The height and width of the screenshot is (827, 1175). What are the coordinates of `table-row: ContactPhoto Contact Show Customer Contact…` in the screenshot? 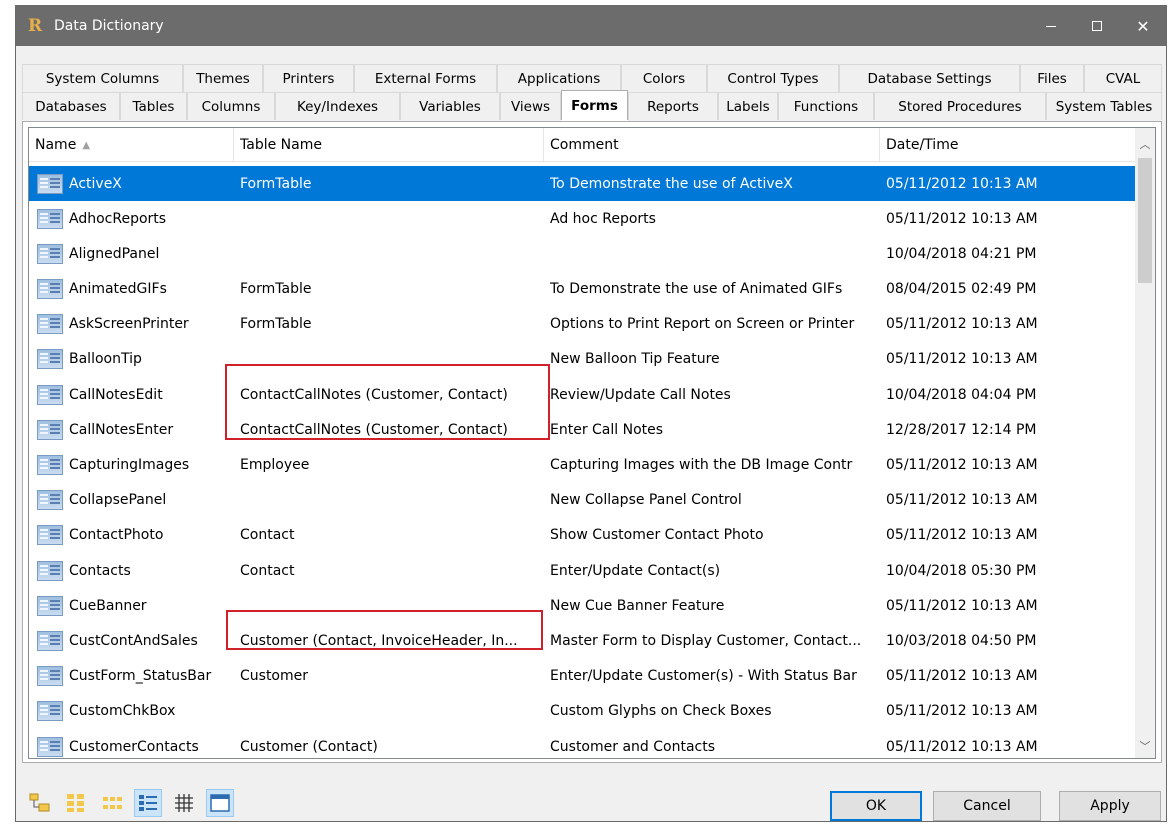 It's located at (582, 535).